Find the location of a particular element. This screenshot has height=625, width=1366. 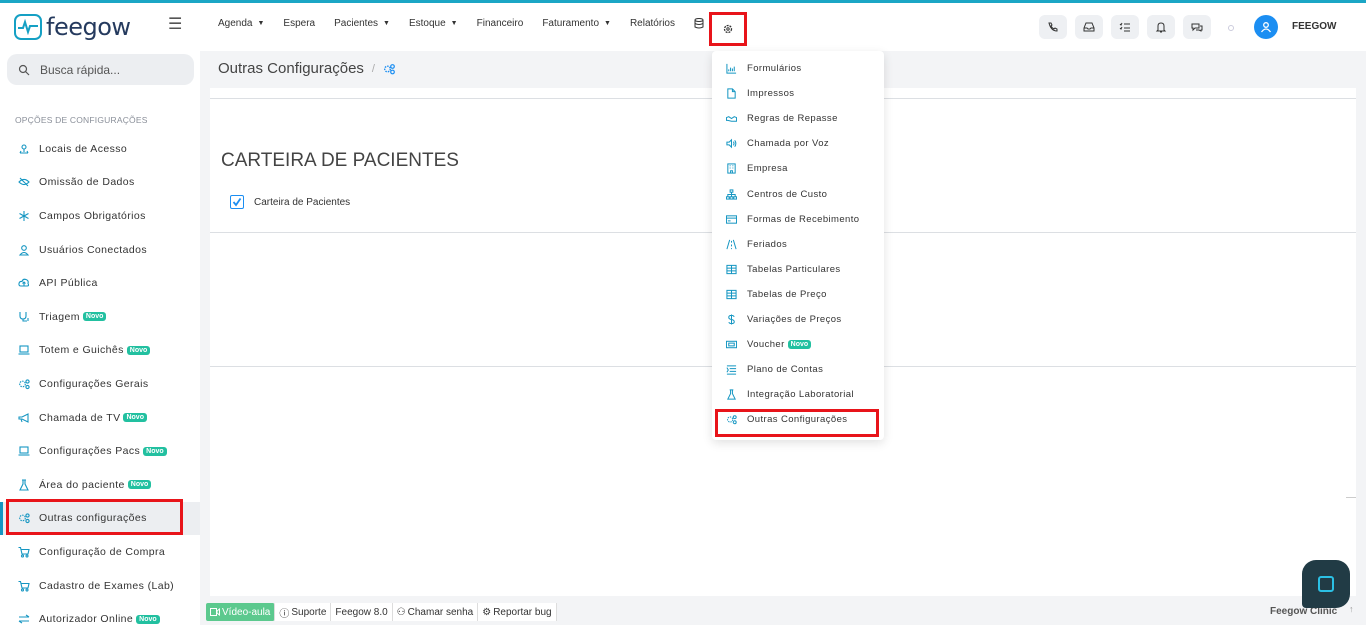

check-icon is located at coordinates (237, 202).